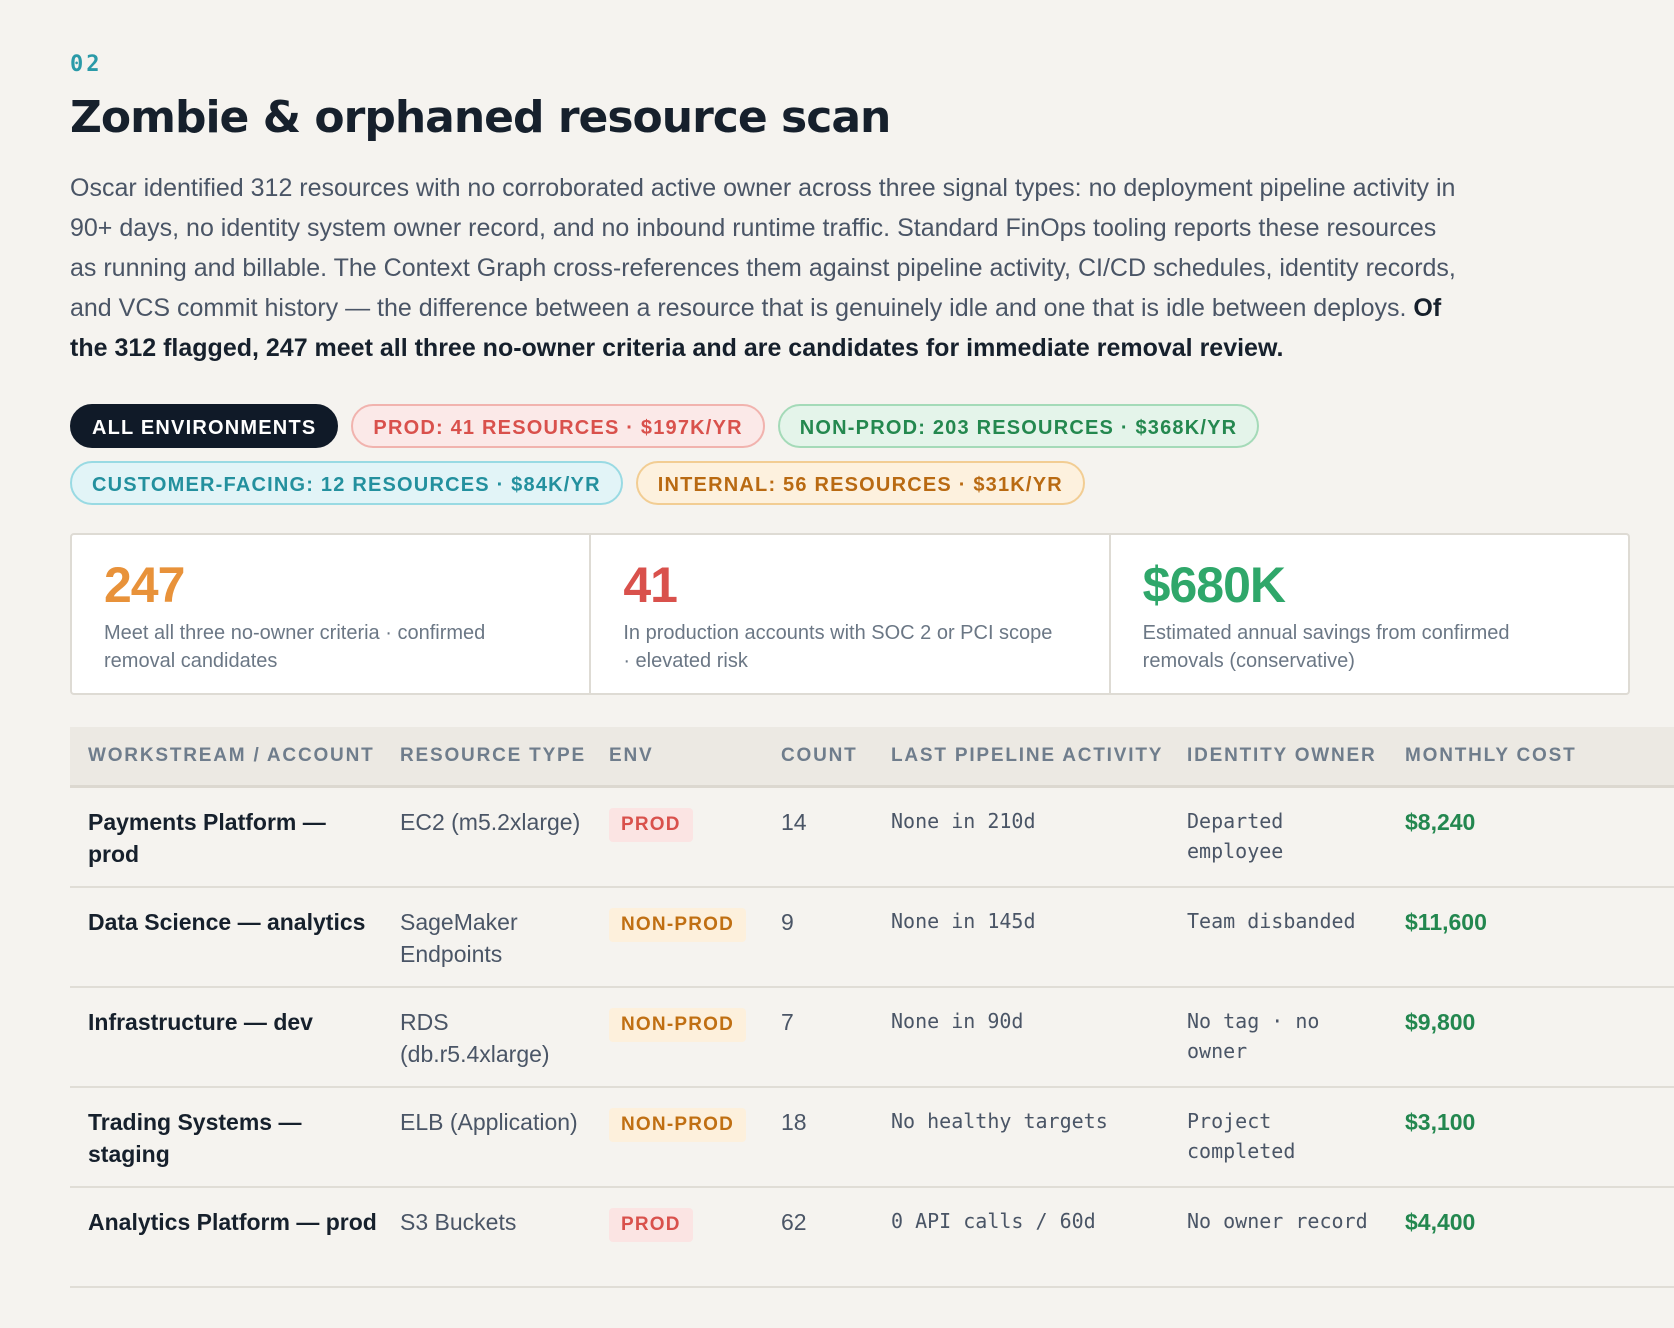 The height and width of the screenshot is (1328, 1674). Describe the element at coordinates (1021, 937) in the screenshot. I see `cell-last-pipeline-activity: None in 145d` at that location.